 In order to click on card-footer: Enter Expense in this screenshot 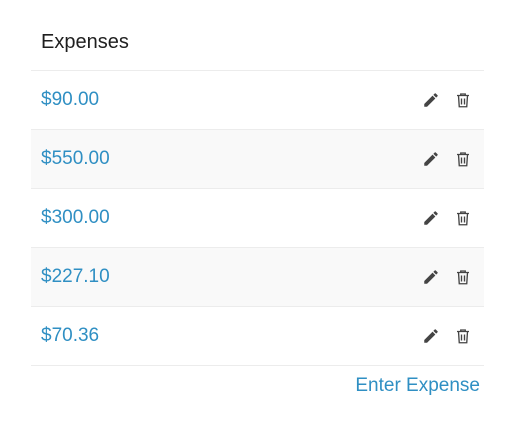, I will do `click(257, 386)`.